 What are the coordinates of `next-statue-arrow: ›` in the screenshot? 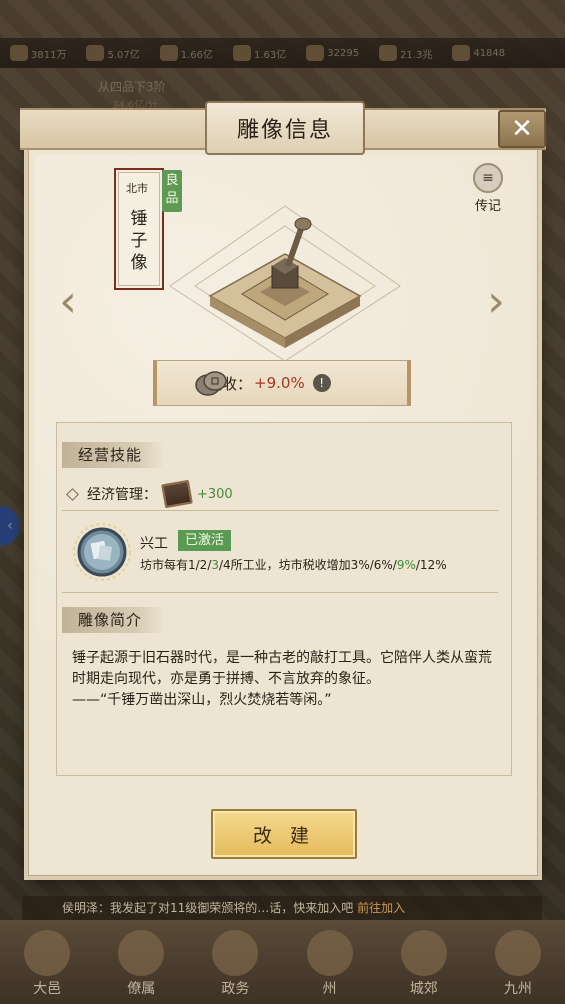 It's located at (496, 302).